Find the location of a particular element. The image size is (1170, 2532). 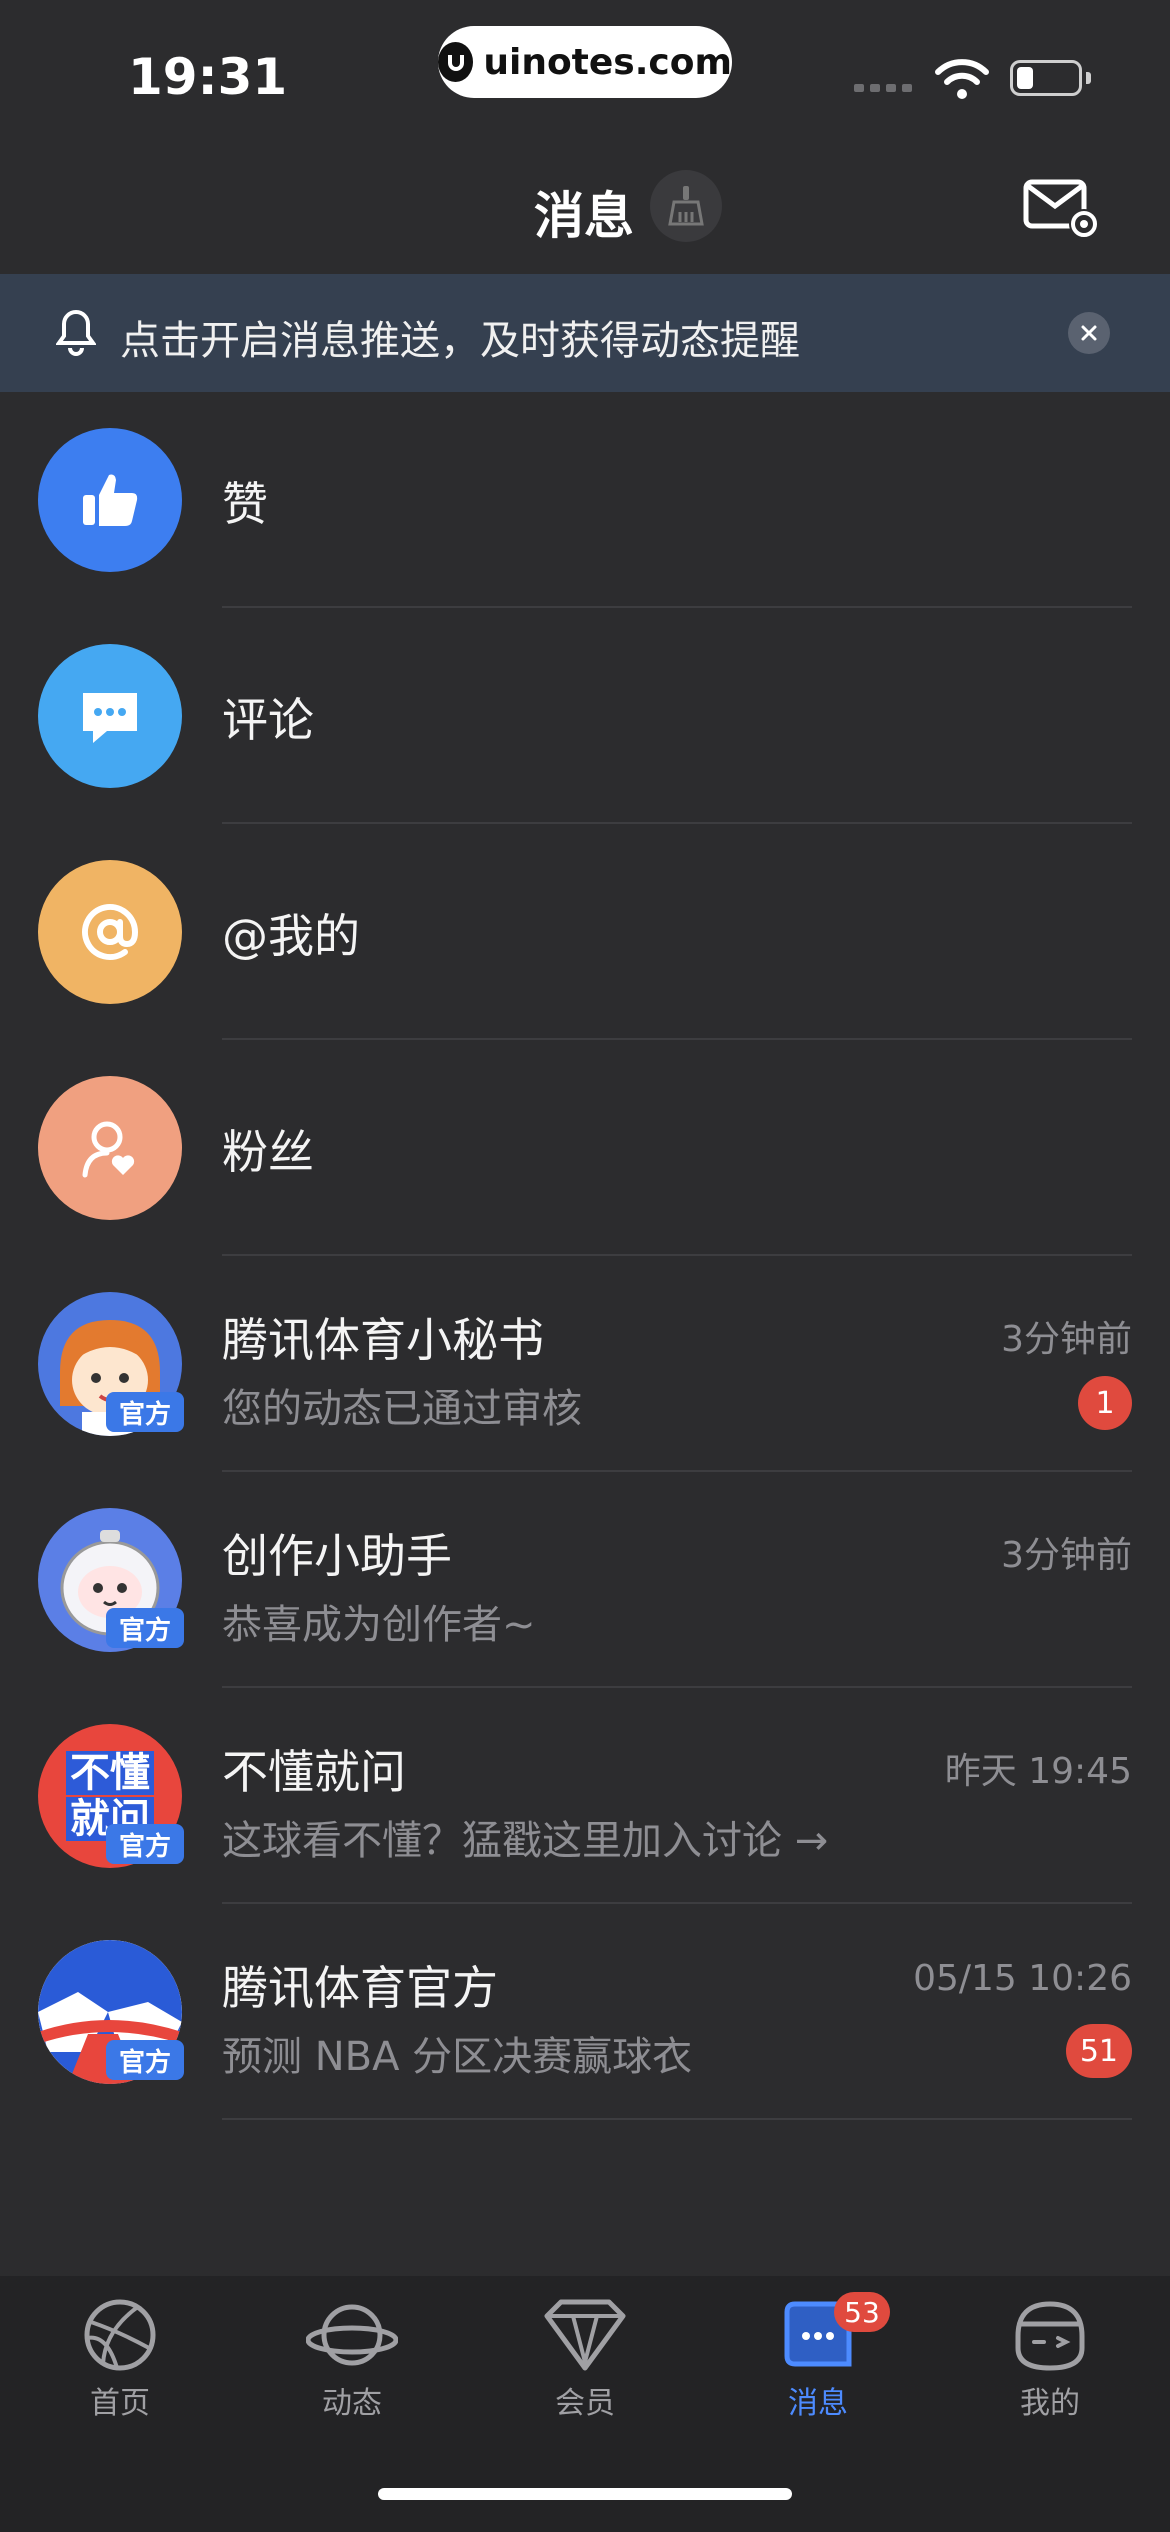

chat-title: 不懂就问 is located at coordinates (314, 1772).